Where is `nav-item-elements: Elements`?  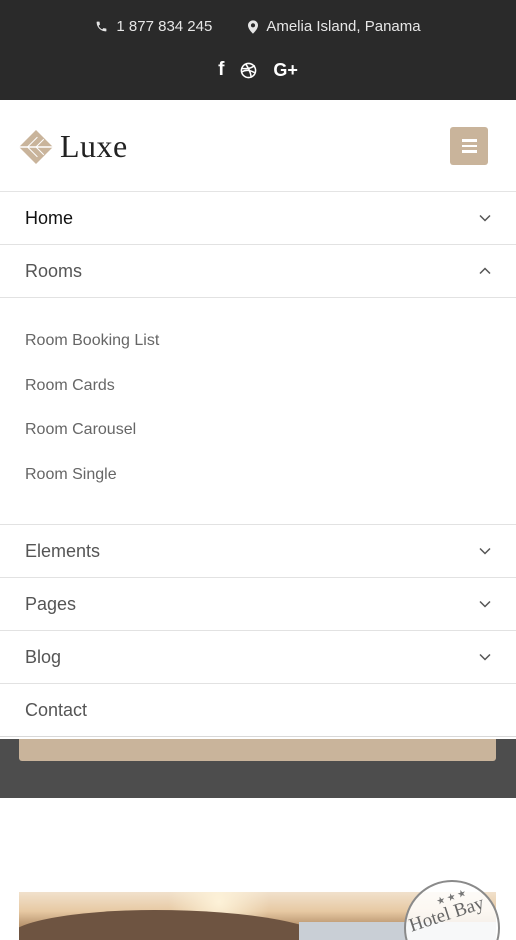
nav-item-elements: Elements is located at coordinates (258, 551).